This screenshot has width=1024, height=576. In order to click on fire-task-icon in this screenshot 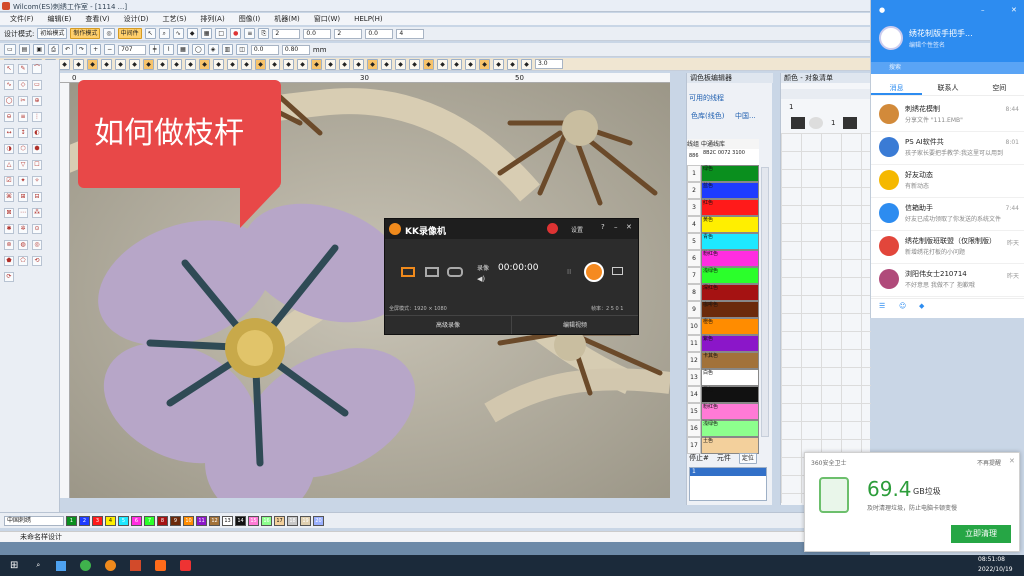, I will do `click(161, 565)`.